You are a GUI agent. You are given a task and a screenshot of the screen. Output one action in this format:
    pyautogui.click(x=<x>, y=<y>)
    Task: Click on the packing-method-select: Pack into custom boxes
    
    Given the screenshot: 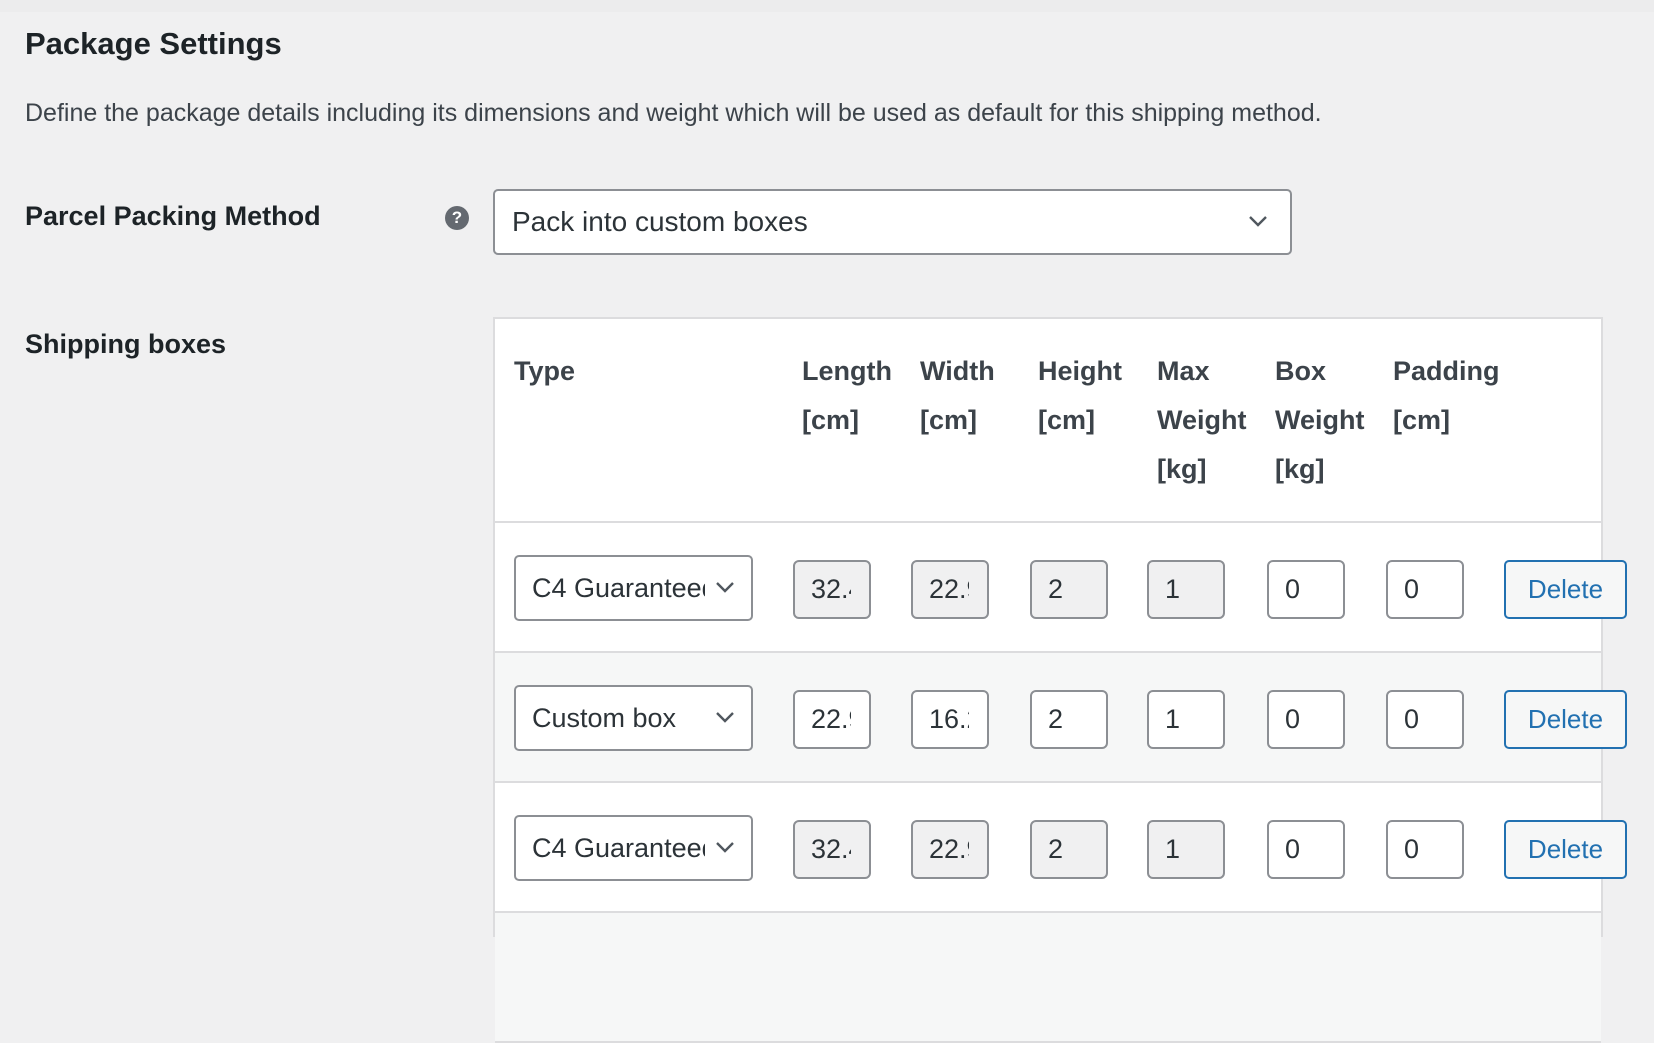 What is the action you would take?
    pyautogui.click(x=892, y=222)
    